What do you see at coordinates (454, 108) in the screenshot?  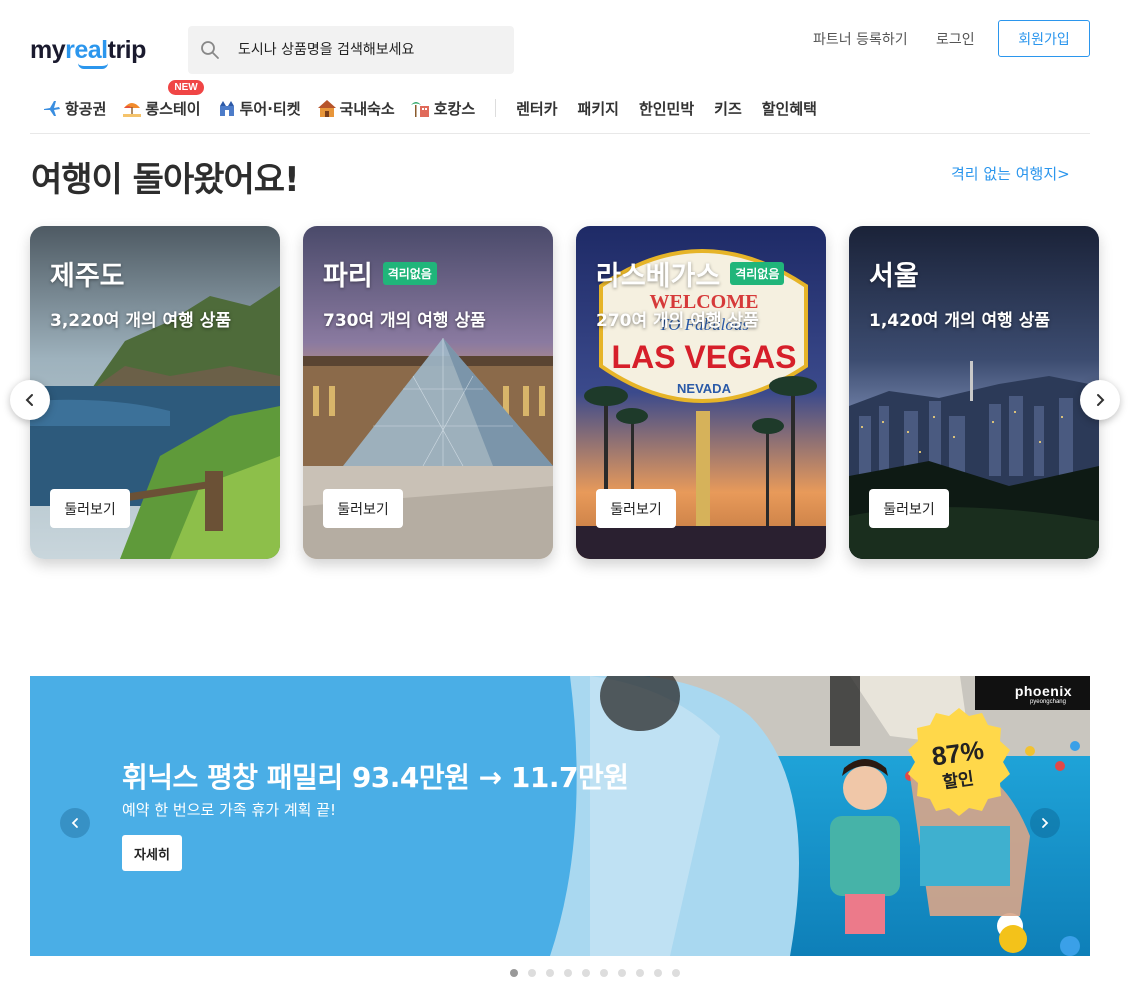 I see `nav-label: 호캉스` at bounding box center [454, 108].